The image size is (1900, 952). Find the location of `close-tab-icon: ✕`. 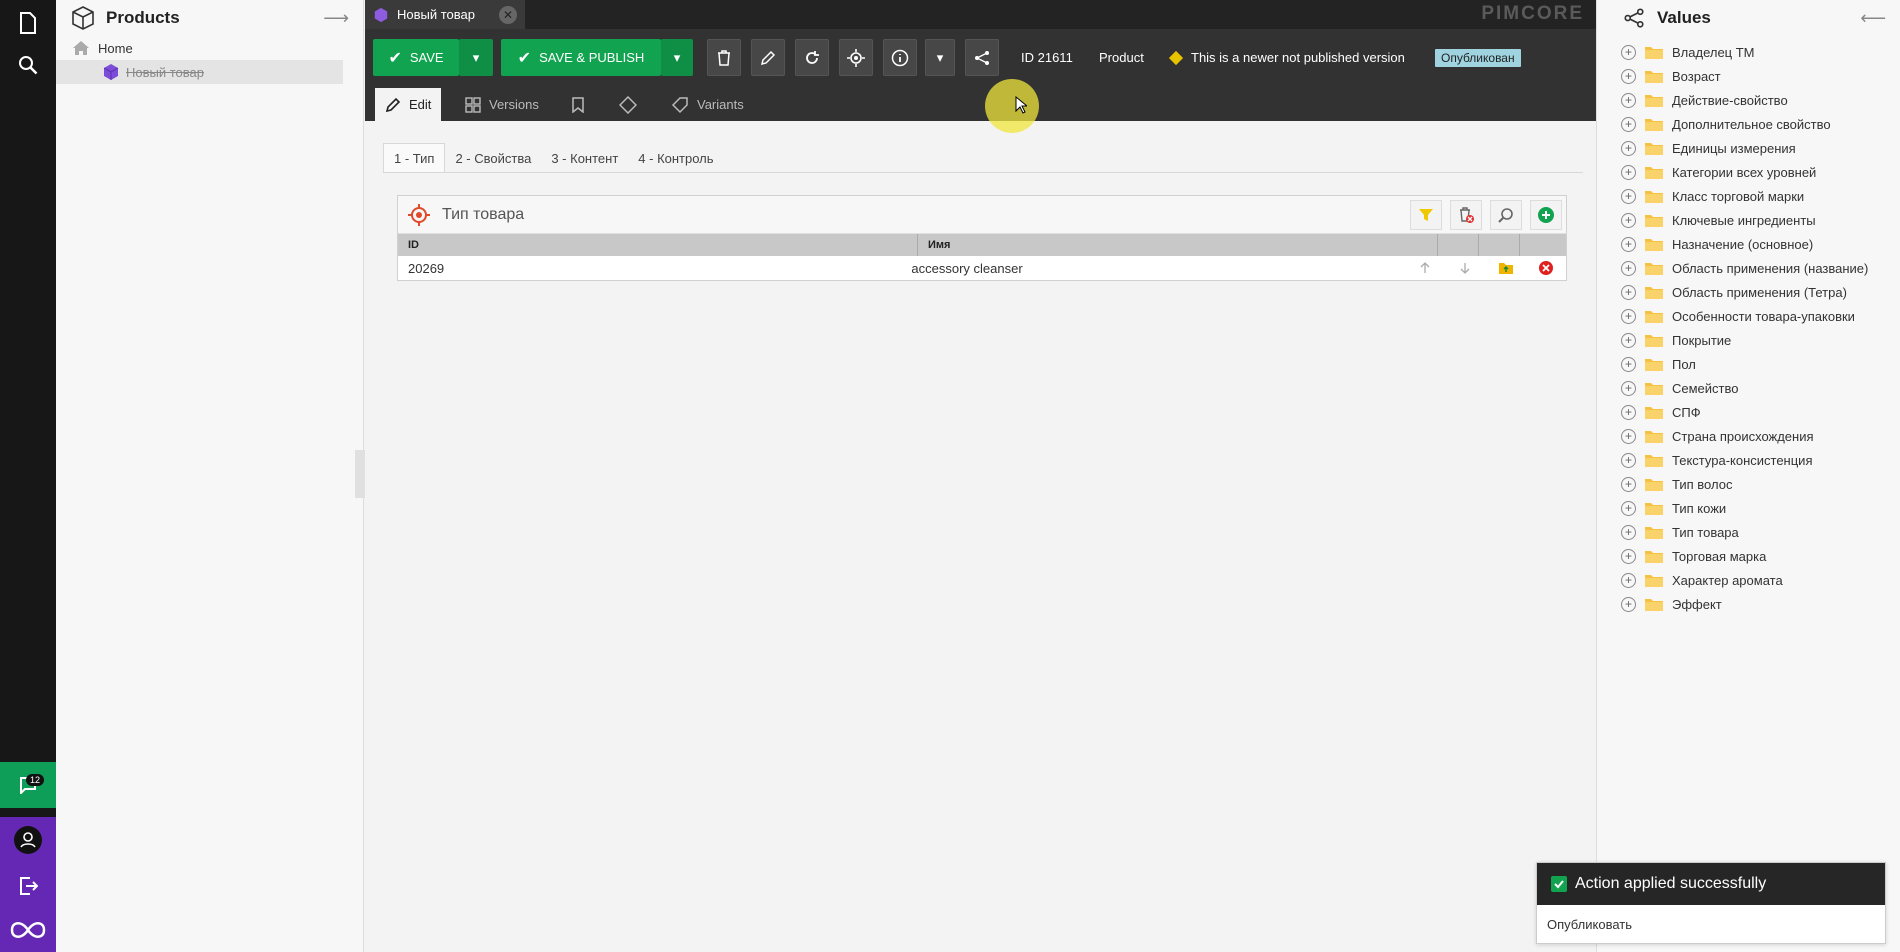

close-tab-icon: ✕ is located at coordinates (508, 14).